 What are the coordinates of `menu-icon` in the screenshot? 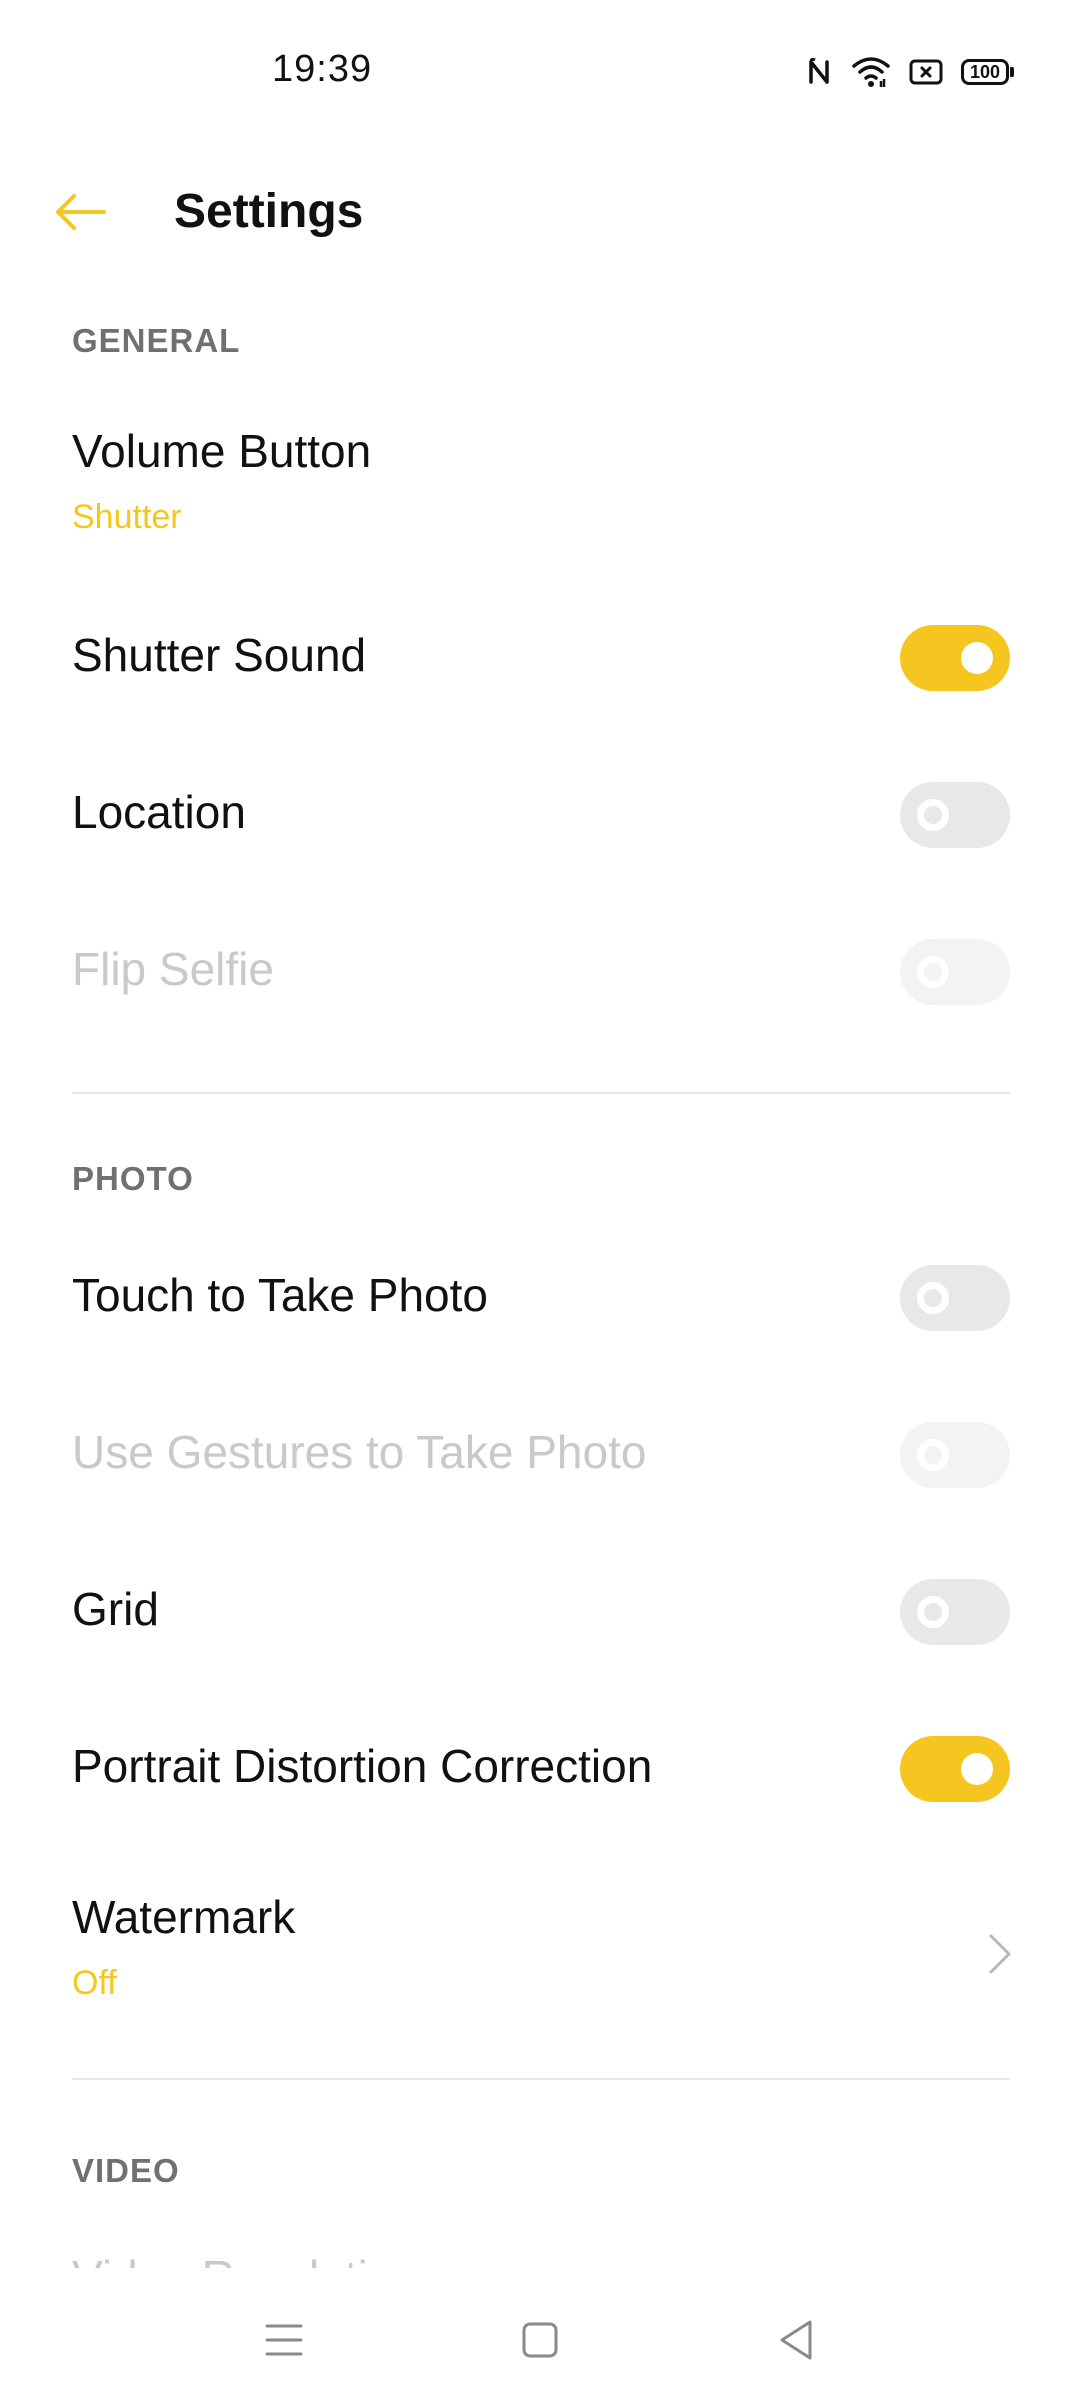 It's located at (284, 2340).